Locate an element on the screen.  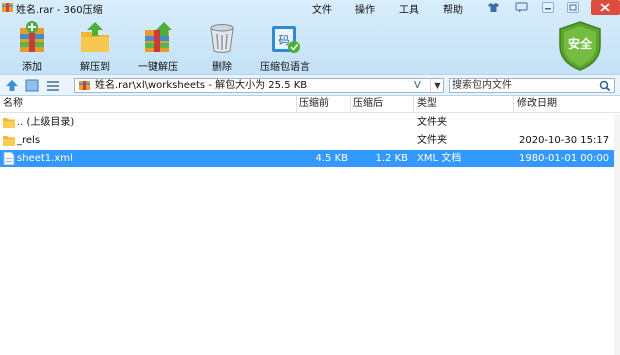
security-label: 安全 is located at coordinates (579, 44).